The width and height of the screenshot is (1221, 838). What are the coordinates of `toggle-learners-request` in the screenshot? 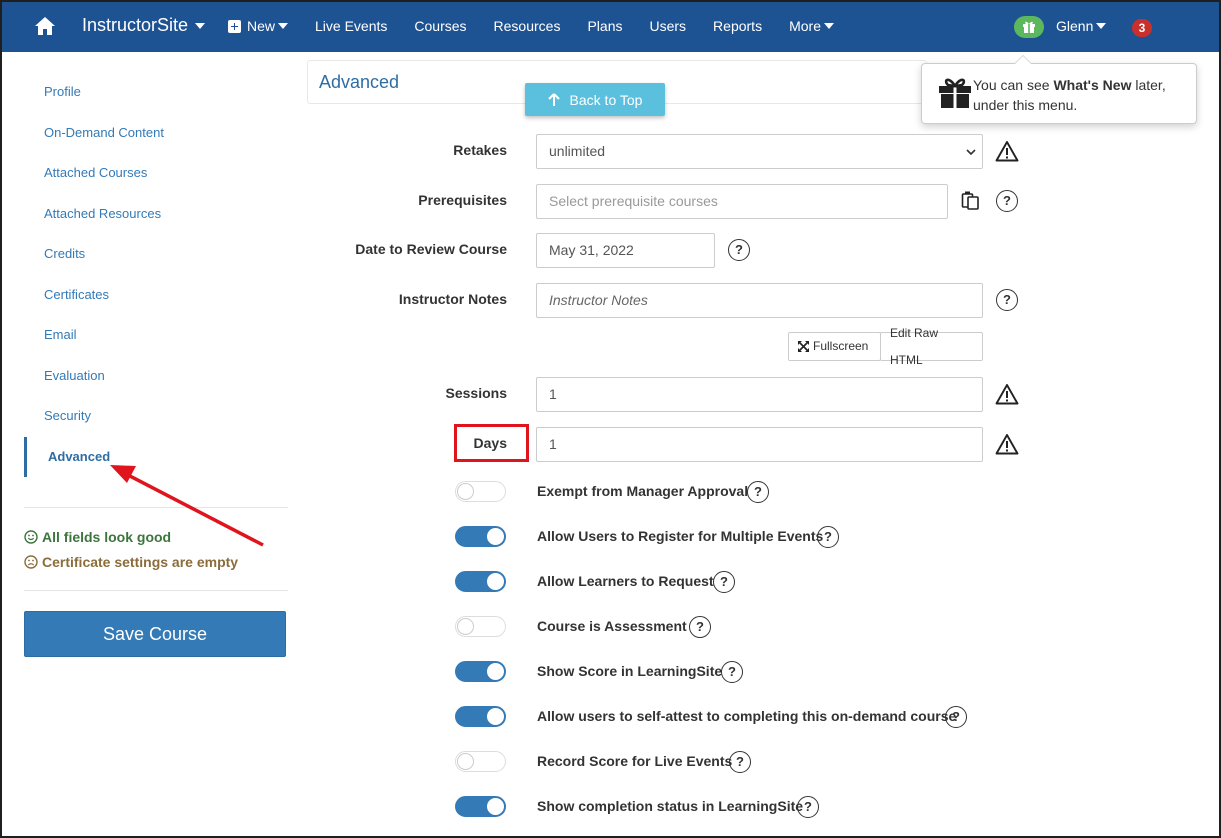 It's located at (480, 581).